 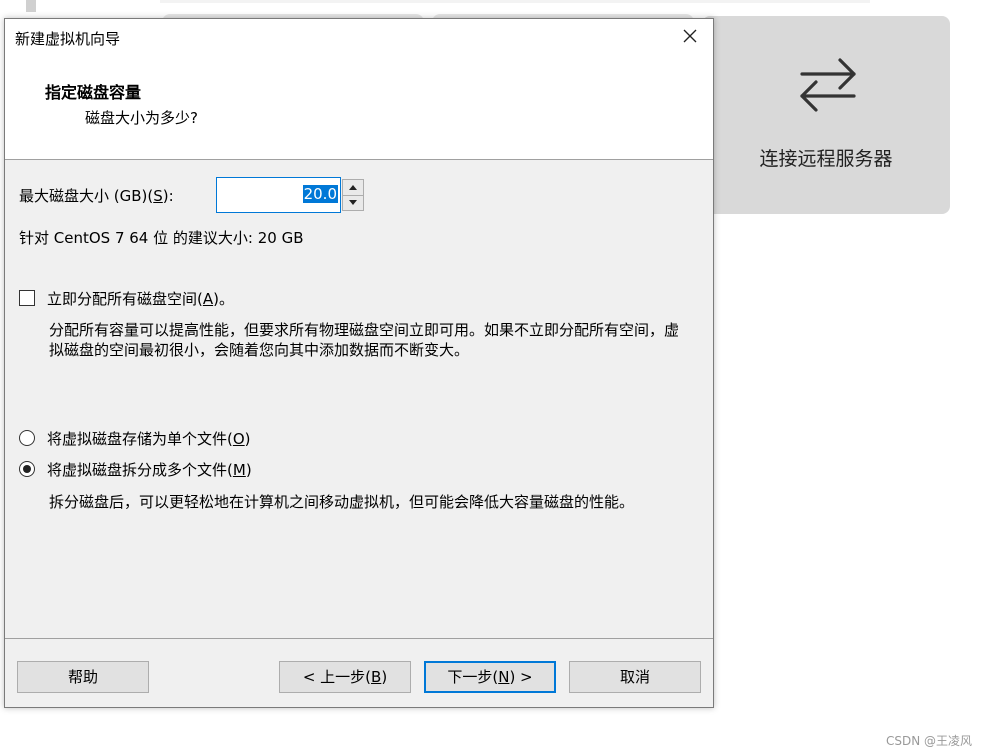 What do you see at coordinates (31, 6) in the screenshot?
I see `scrollbar-stub` at bounding box center [31, 6].